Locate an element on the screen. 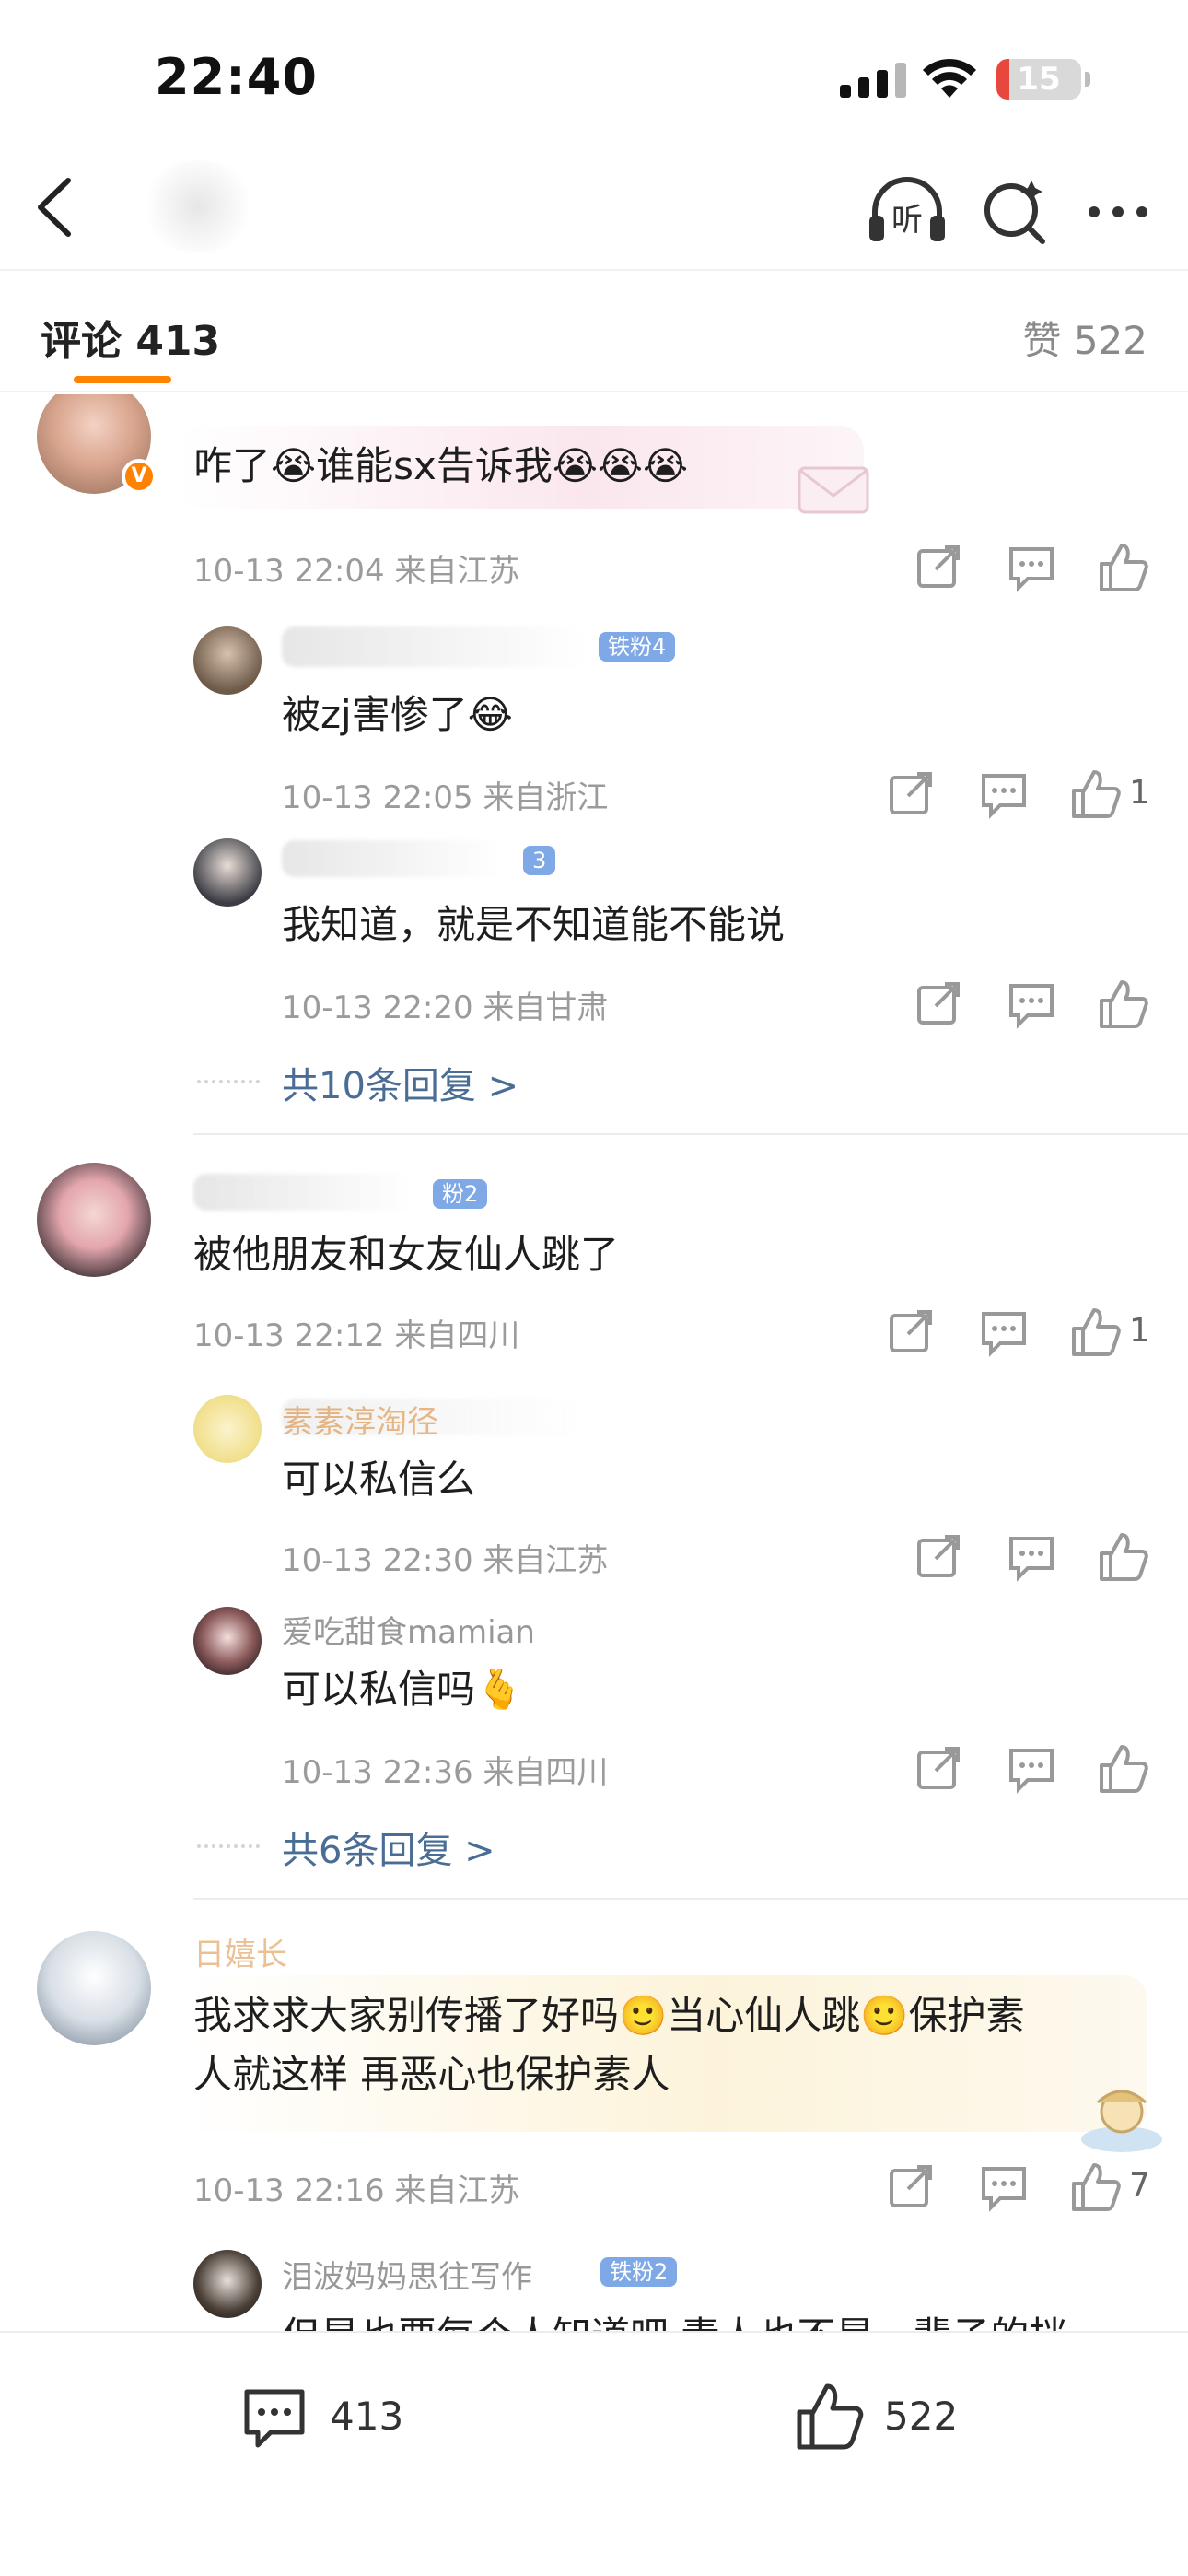 This screenshot has width=1188, height=2576. battery-icon: 15 is located at coordinates (1038, 79).